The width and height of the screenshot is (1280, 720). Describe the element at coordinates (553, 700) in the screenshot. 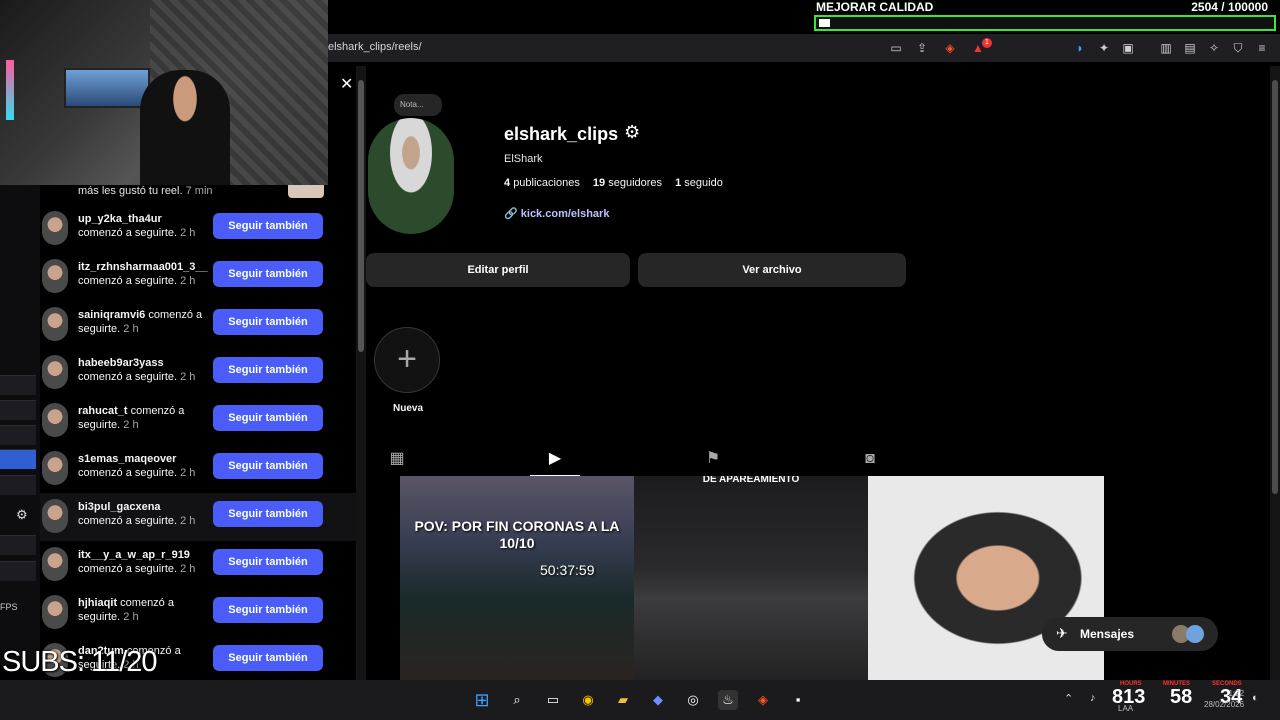

I see `task-view-icon: ▭` at that location.